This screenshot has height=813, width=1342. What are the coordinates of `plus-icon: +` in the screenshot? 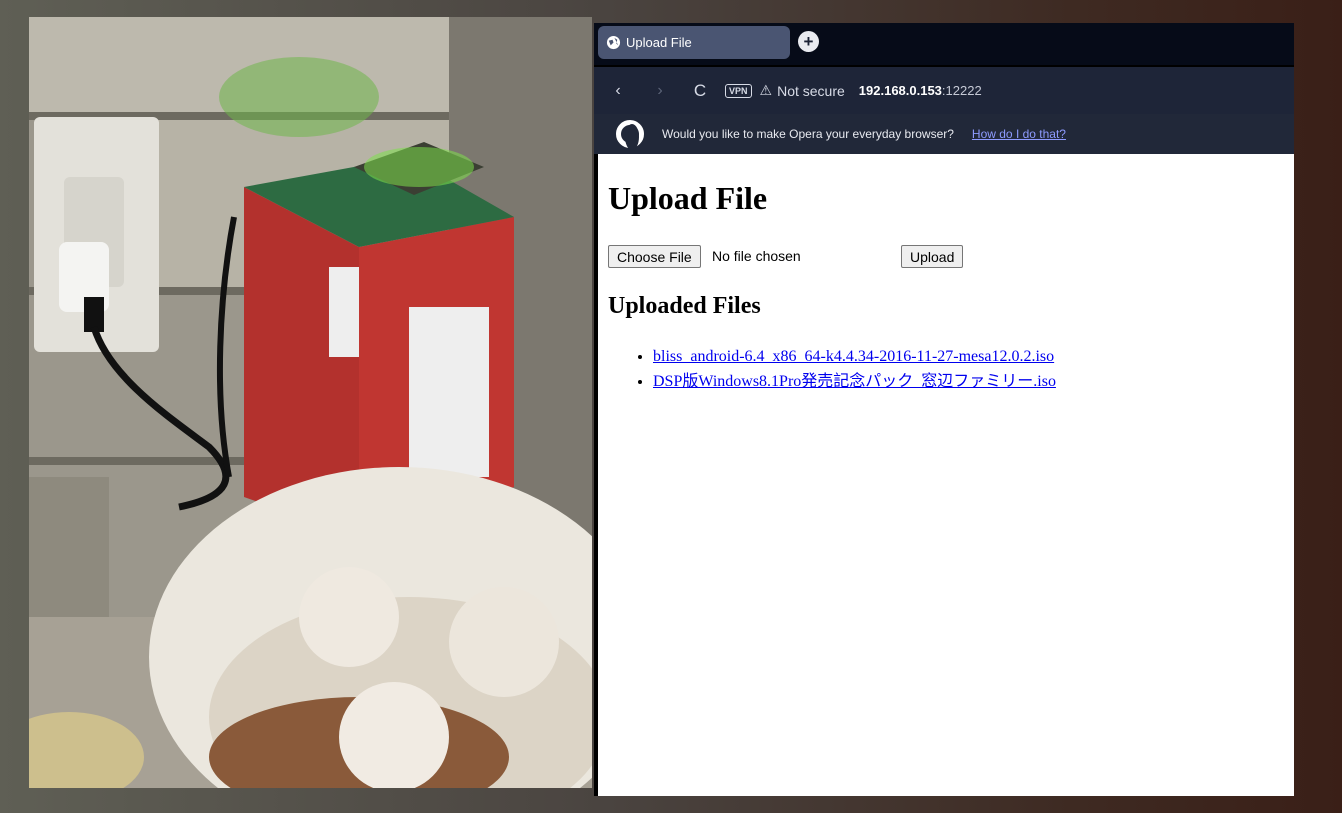 It's located at (808, 41).